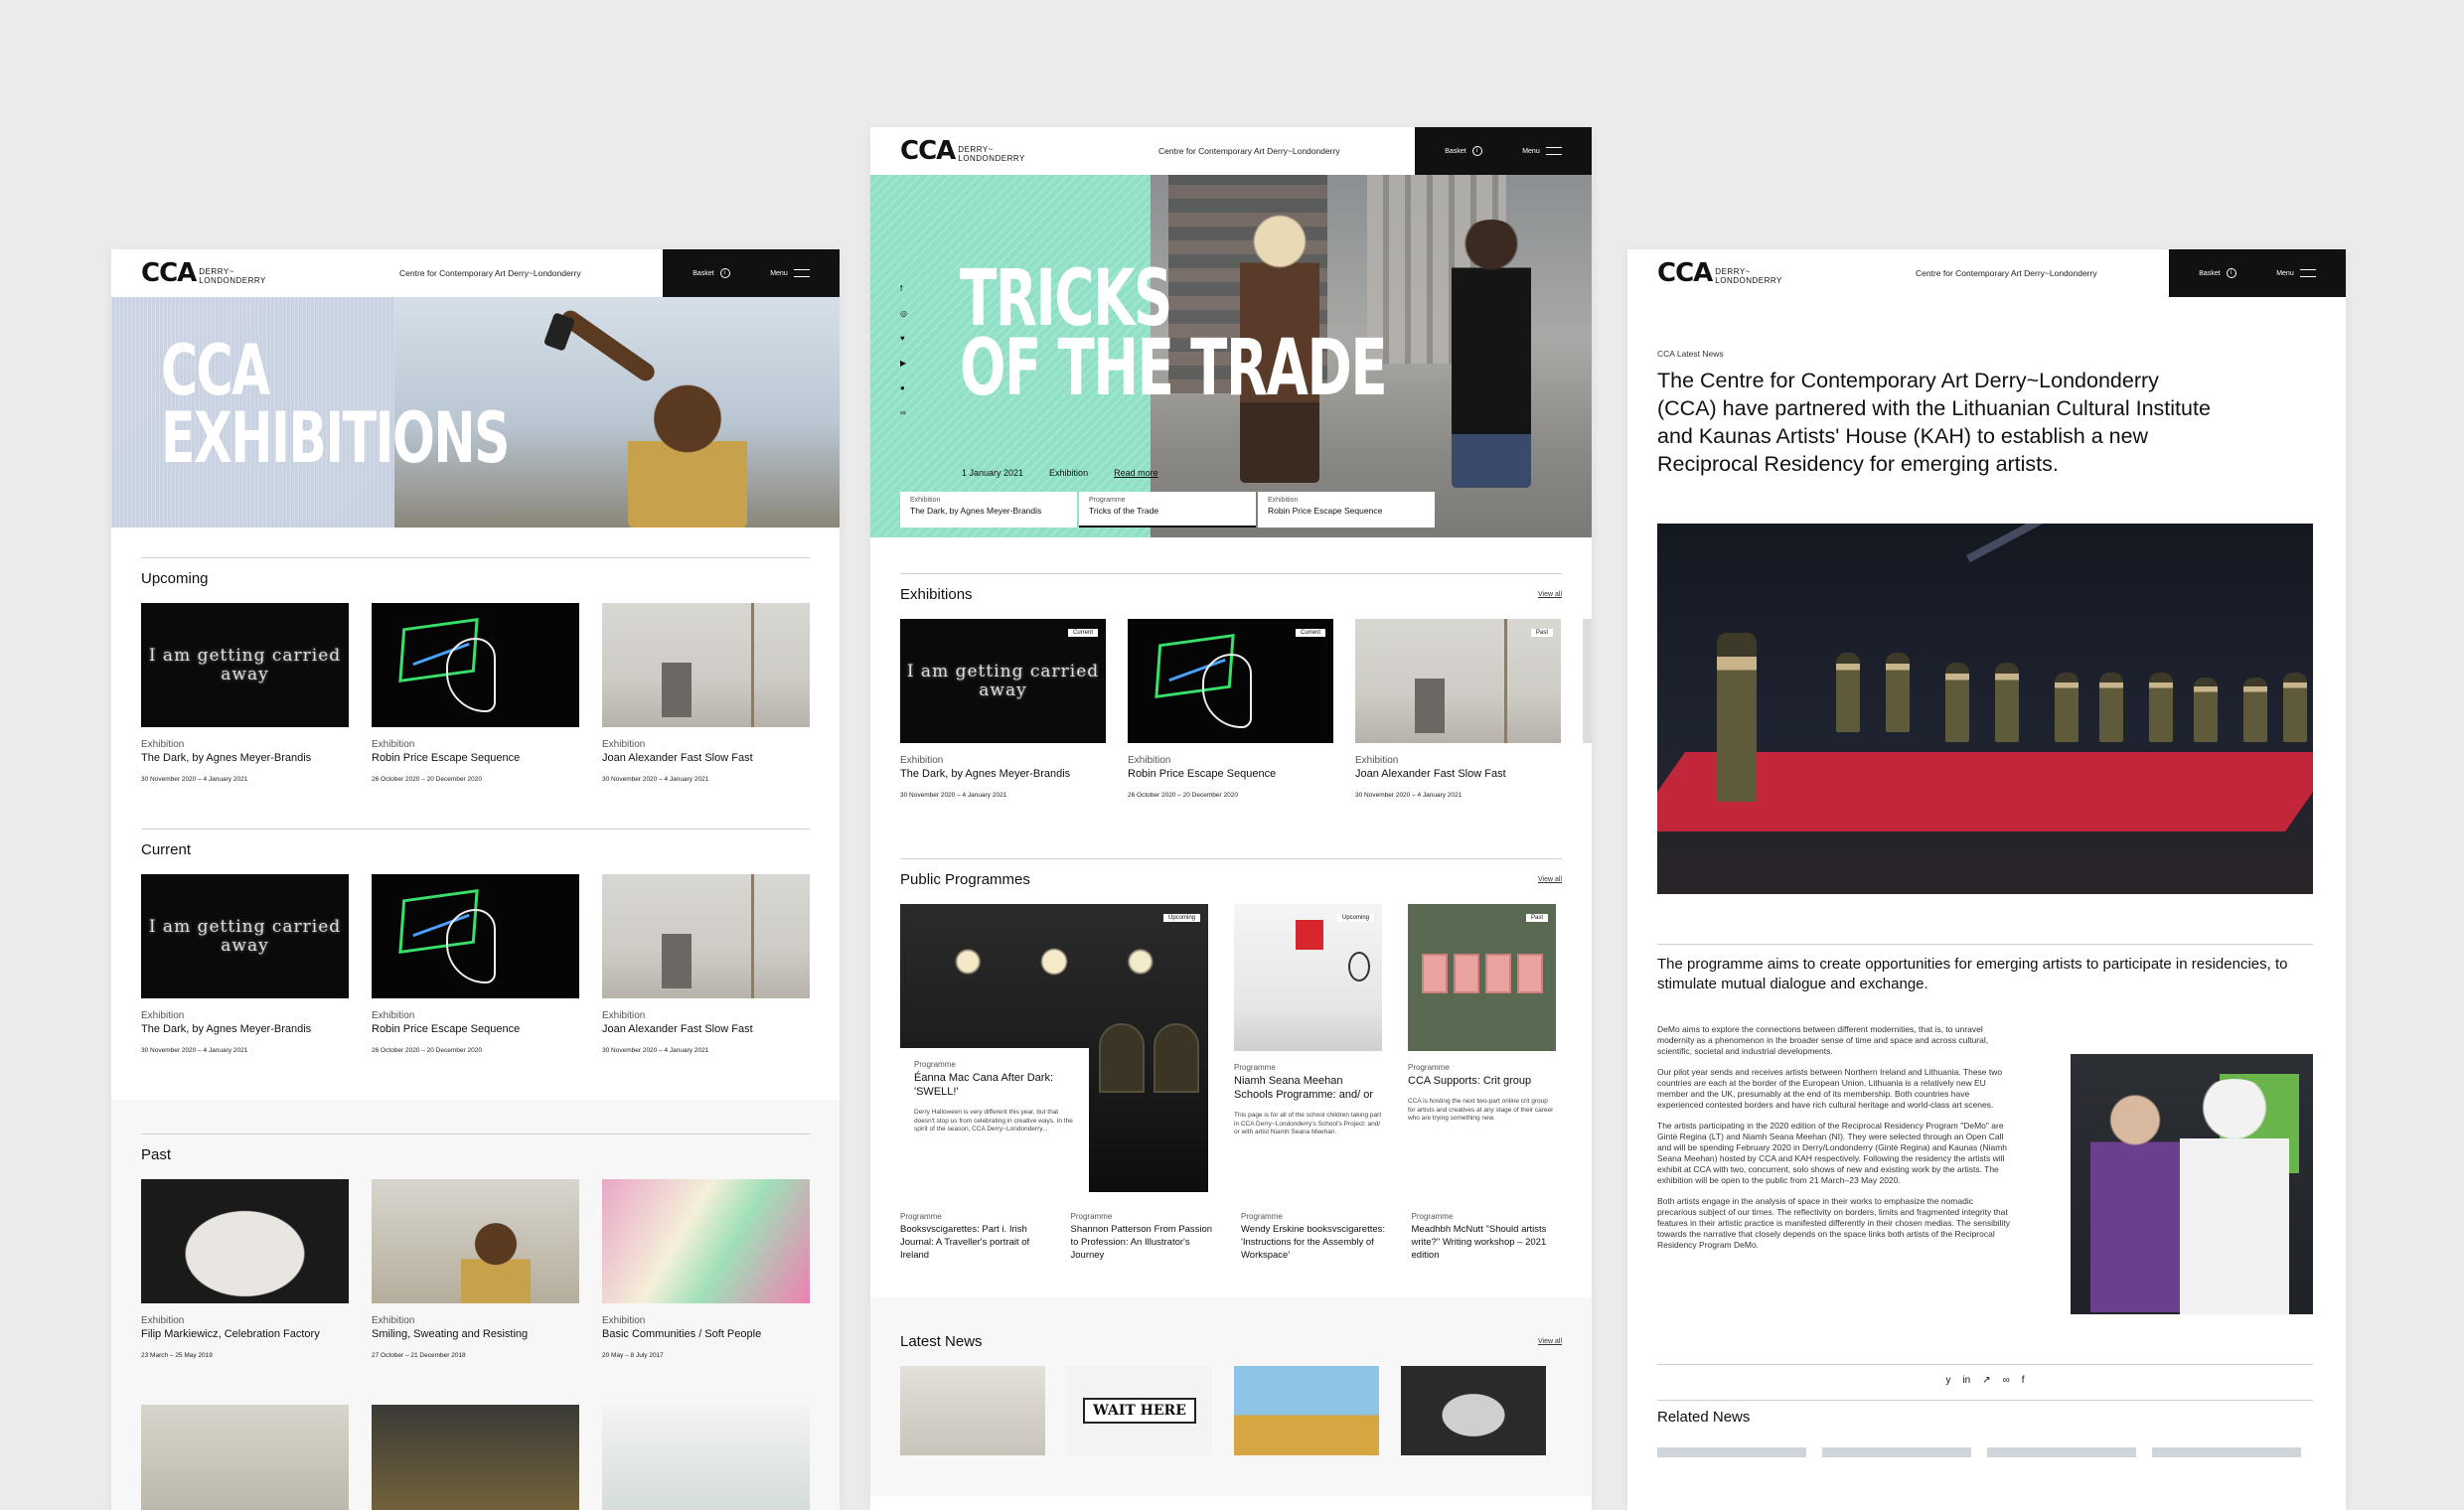  I want to click on hero-title: TRICKS OF THE TRADE, so click(1174, 333).